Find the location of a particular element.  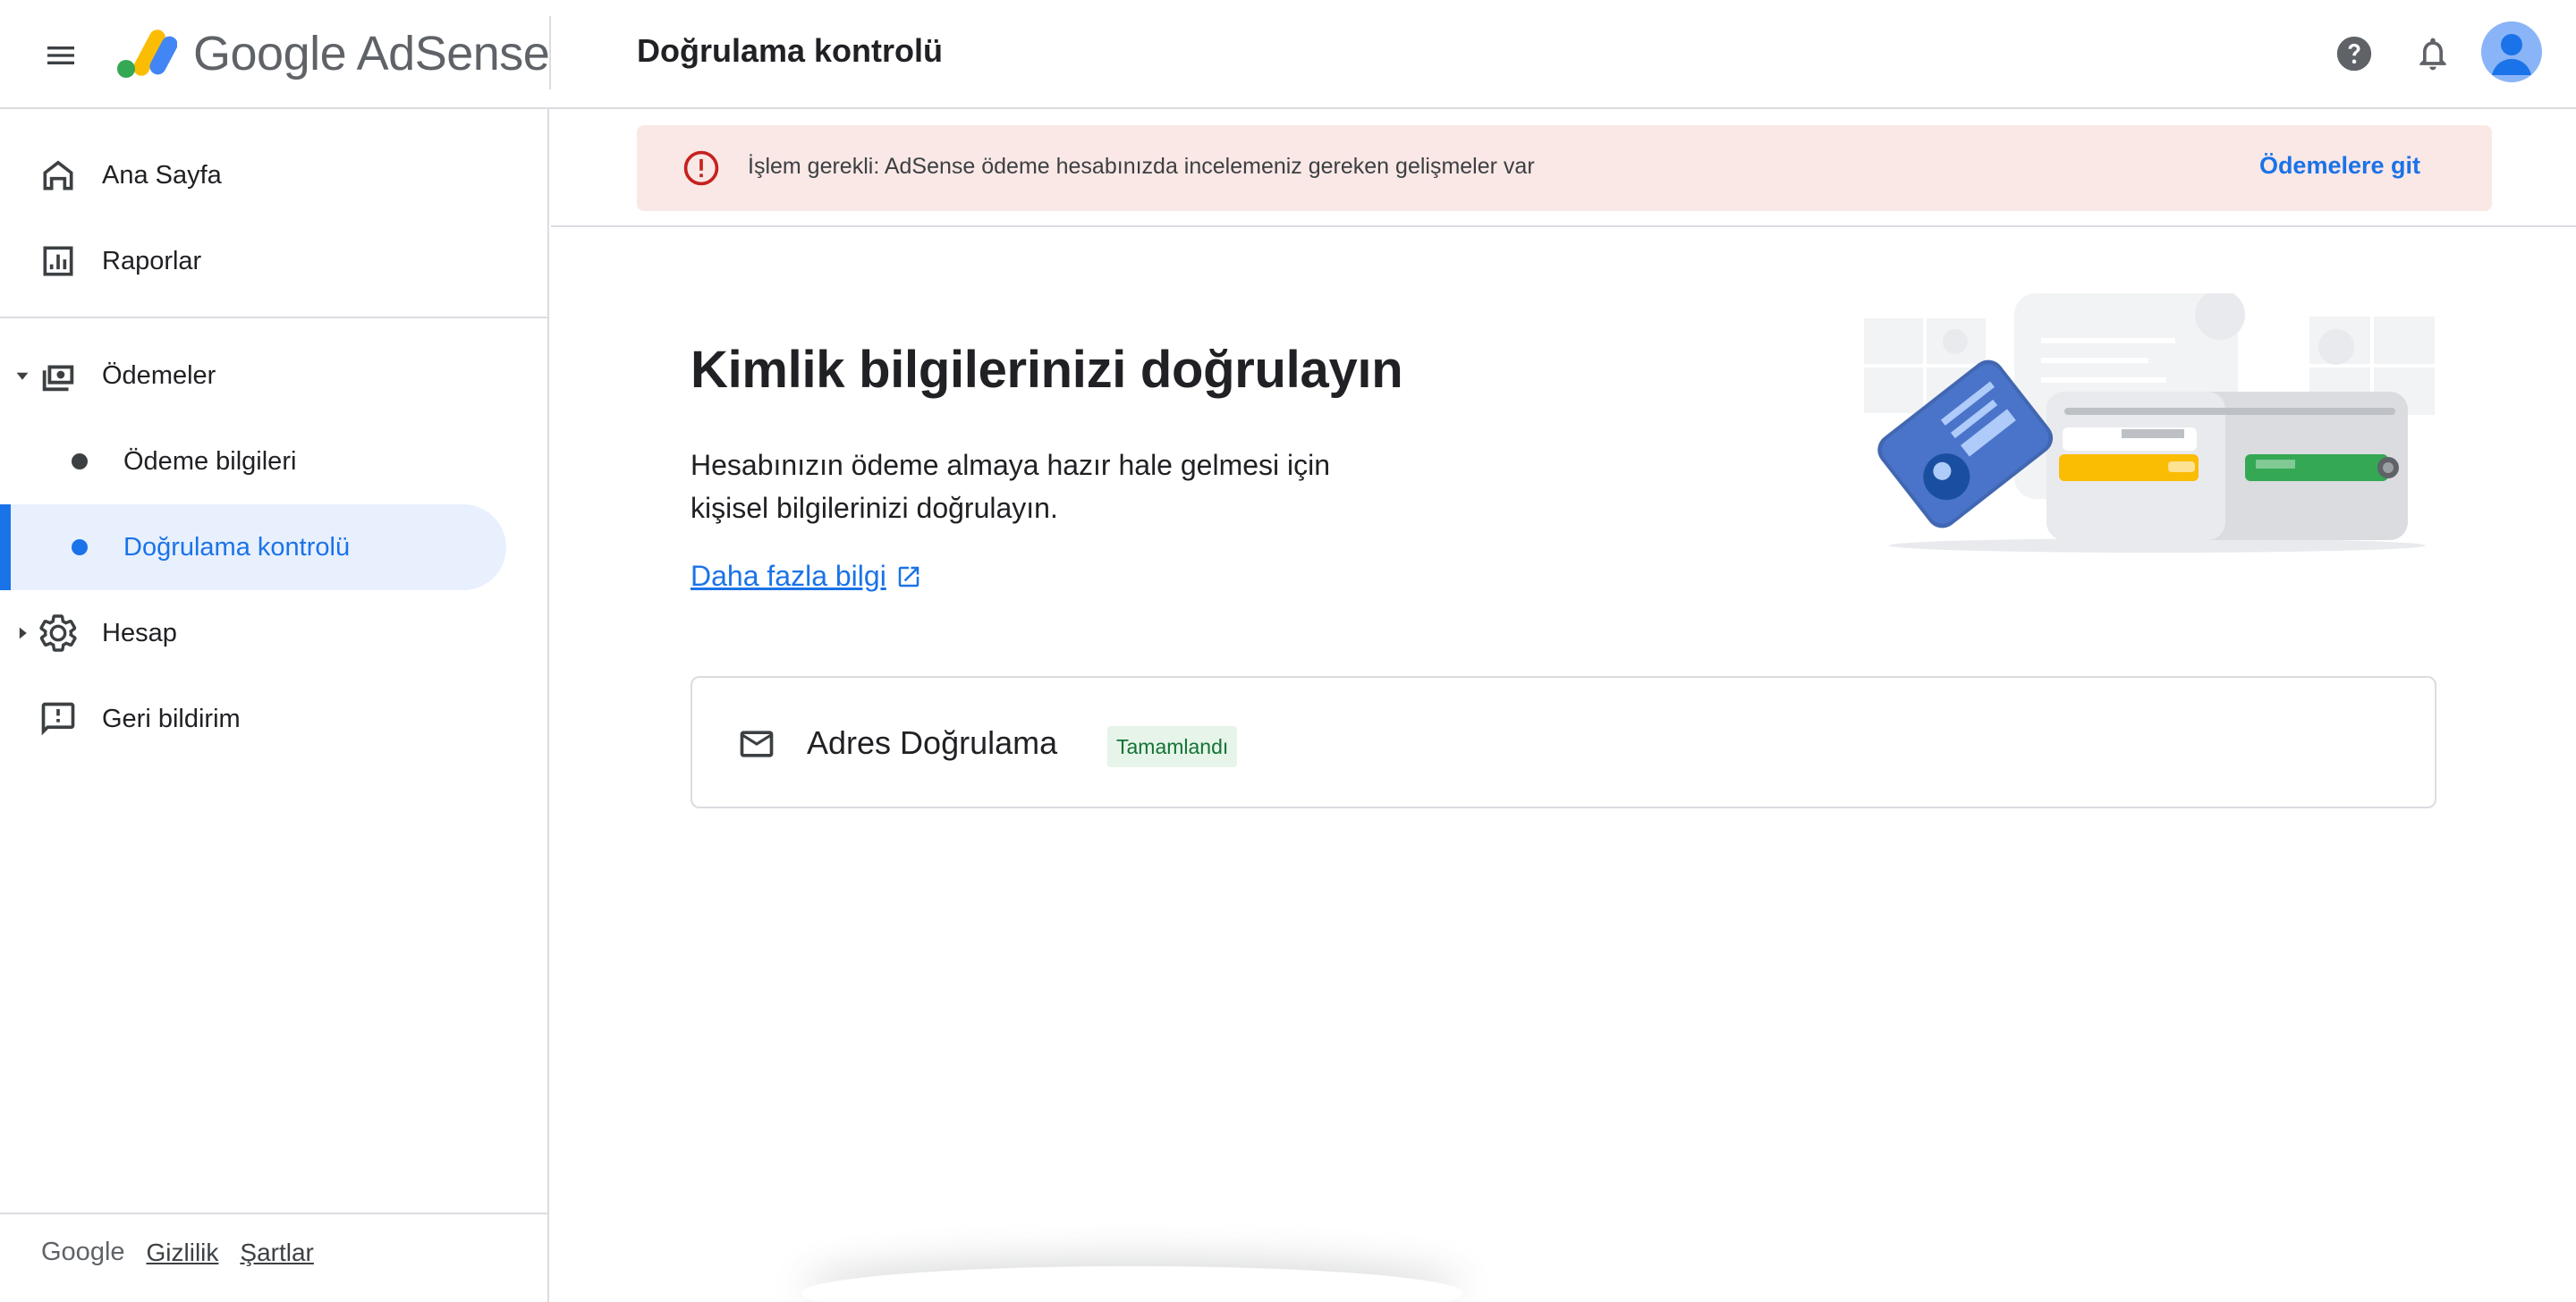

help-icon is located at coordinates (2354, 54).